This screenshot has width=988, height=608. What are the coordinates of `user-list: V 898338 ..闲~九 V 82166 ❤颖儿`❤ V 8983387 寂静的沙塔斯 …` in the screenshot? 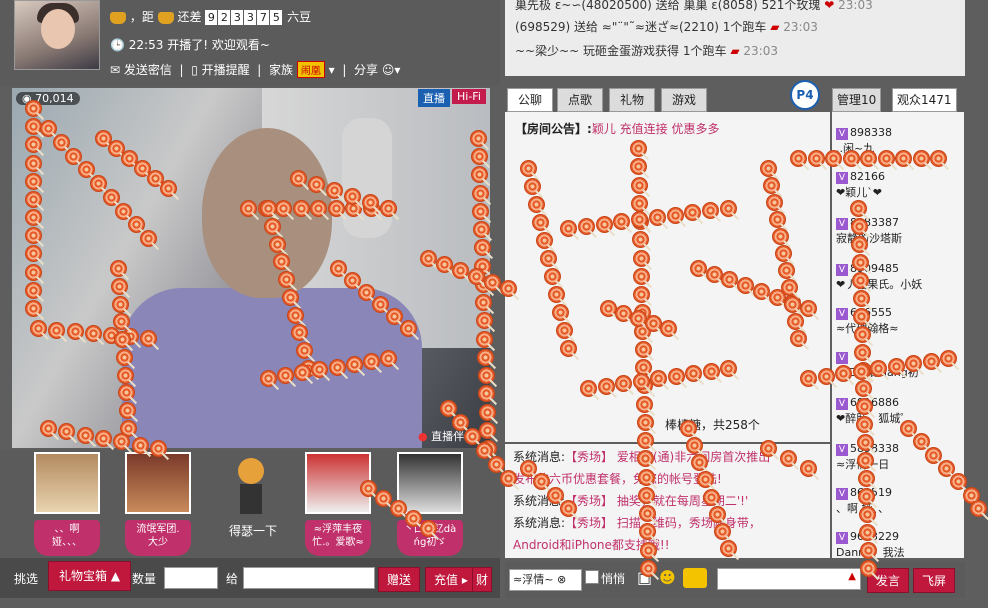 It's located at (898, 335).